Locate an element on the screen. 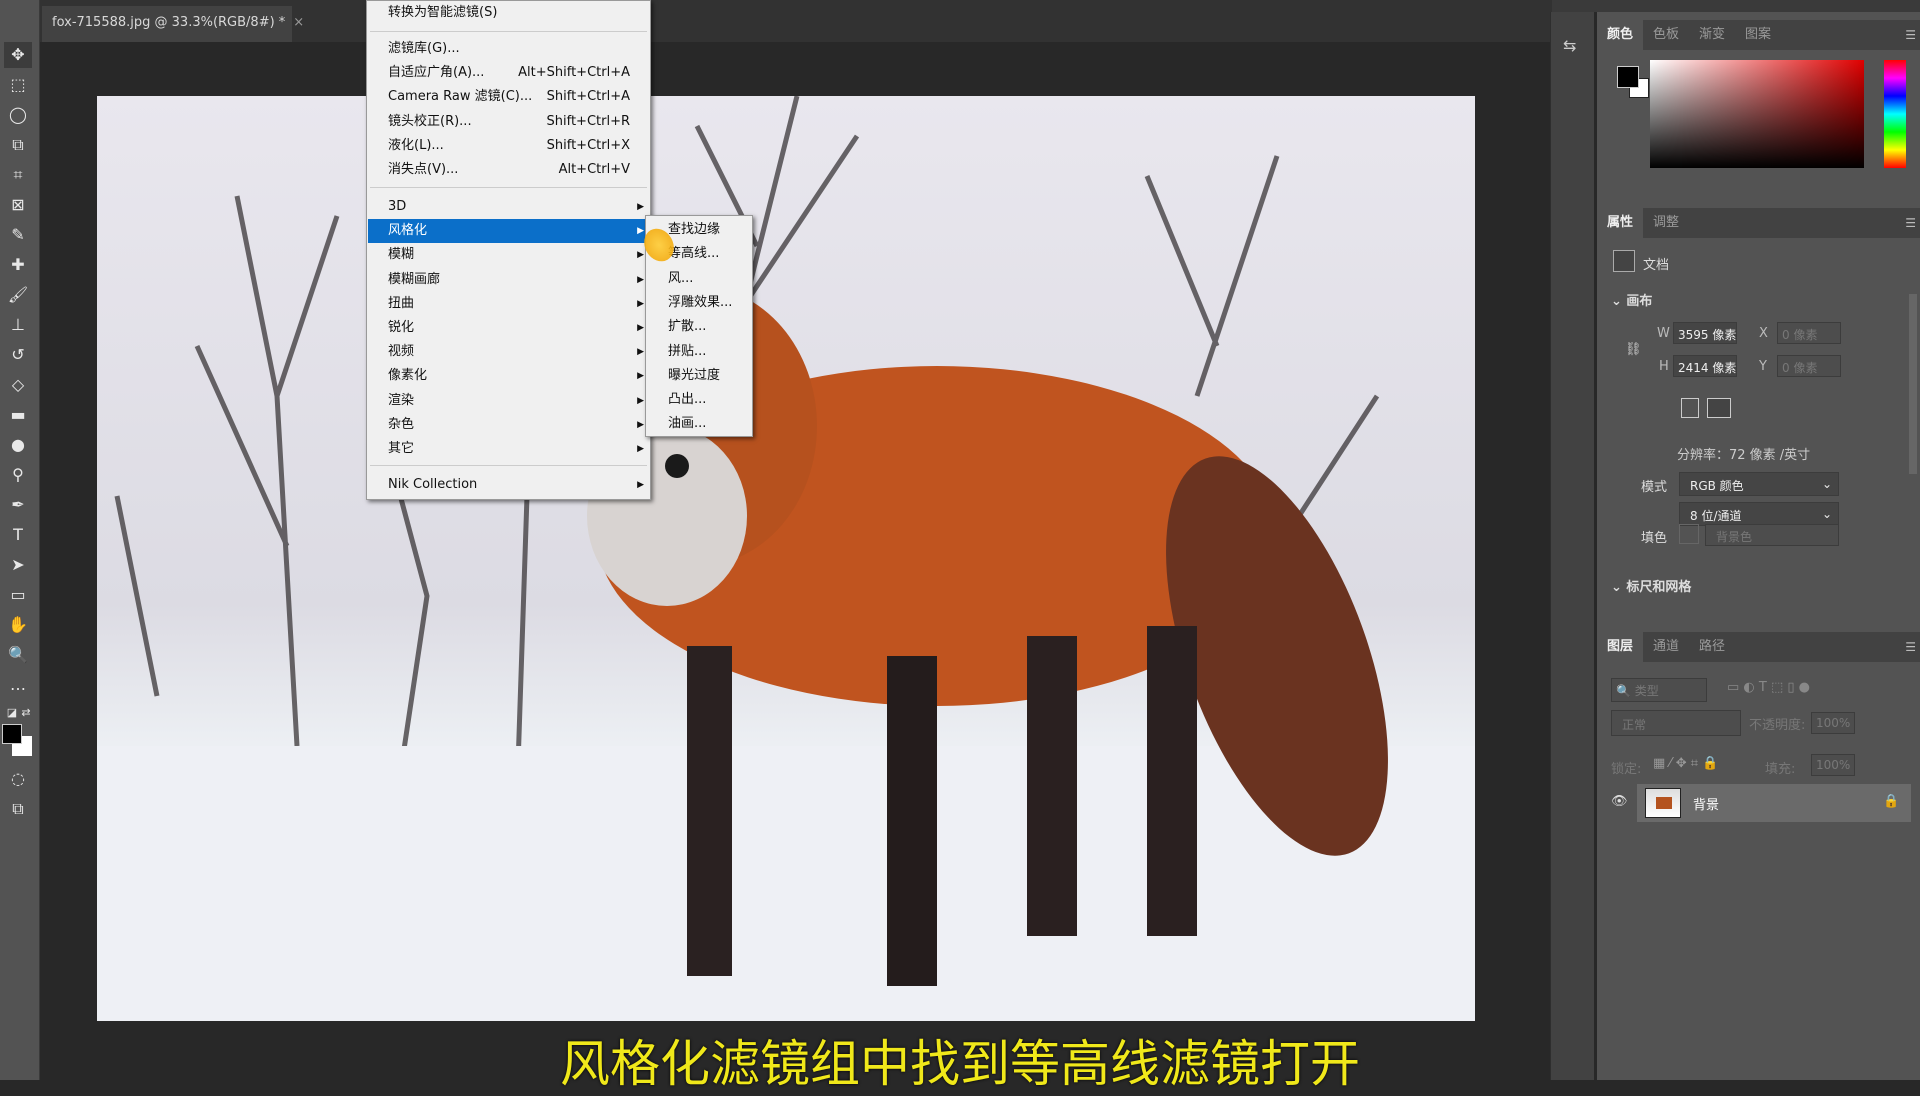  tab-color: 颜色 is located at coordinates (1620, 35).